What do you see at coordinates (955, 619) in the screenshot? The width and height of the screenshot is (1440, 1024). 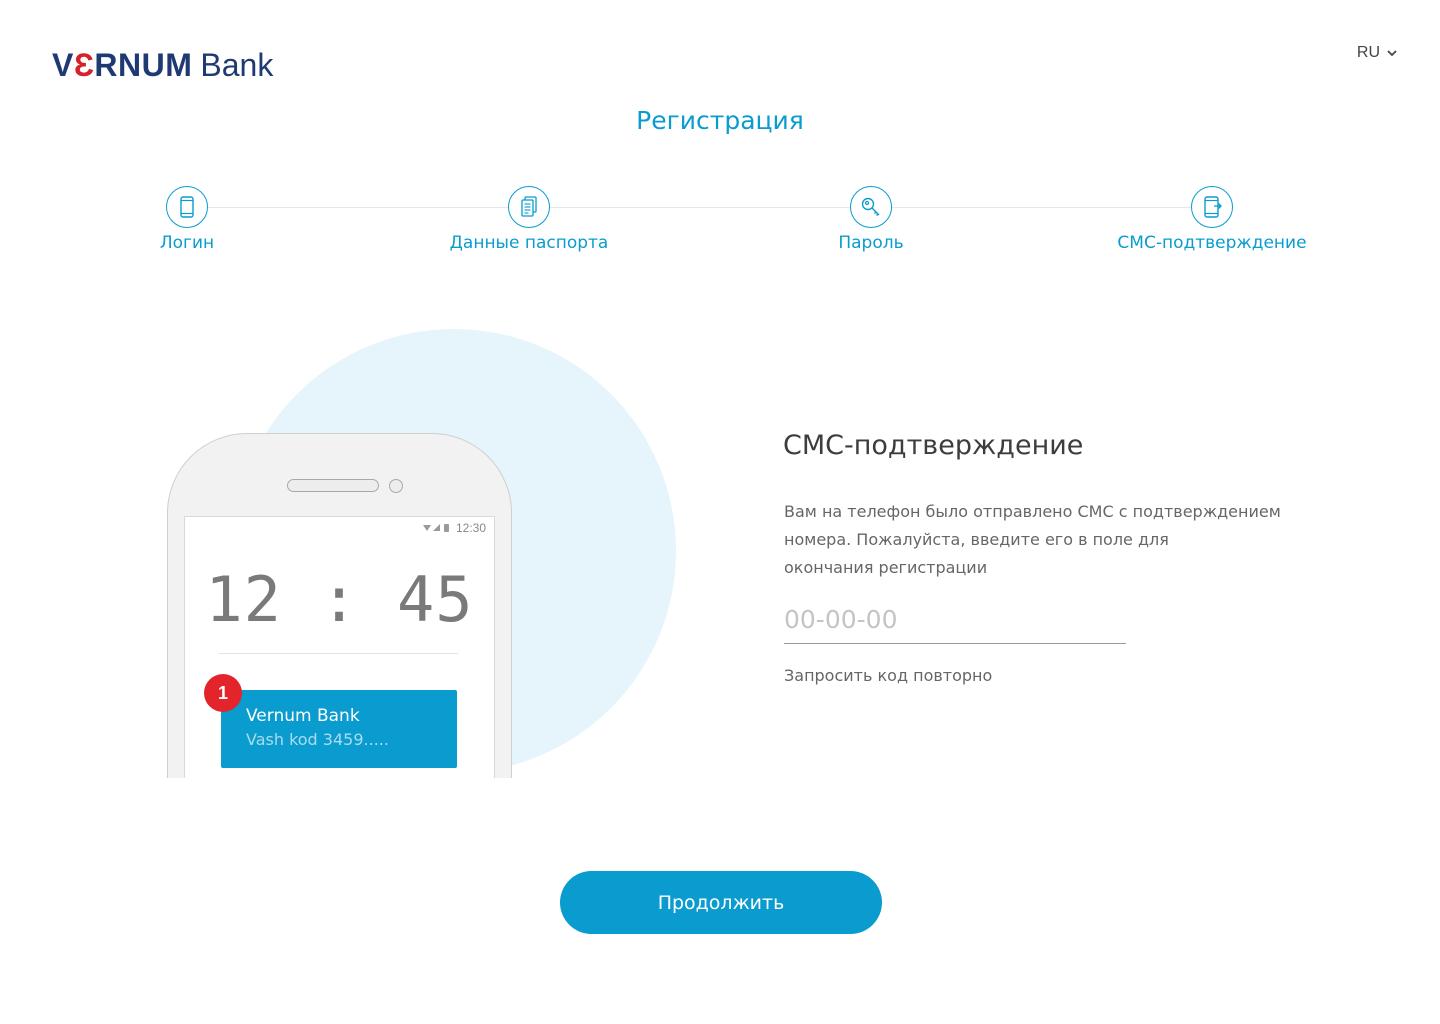 I see `sms-code-input` at bounding box center [955, 619].